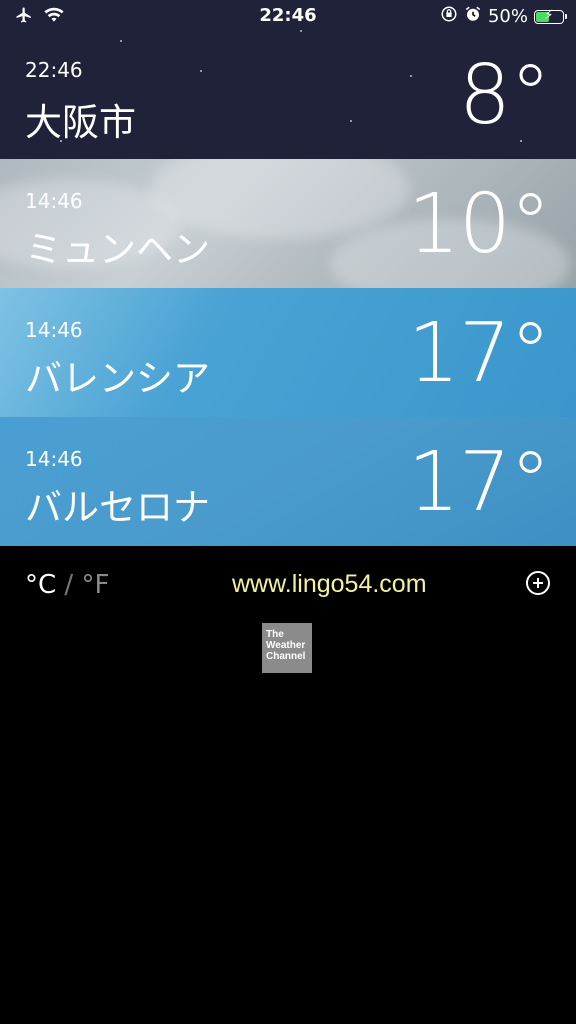  Describe the element at coordinates (275, 634) in the screenshot. I see `logo-line: The` at that location.